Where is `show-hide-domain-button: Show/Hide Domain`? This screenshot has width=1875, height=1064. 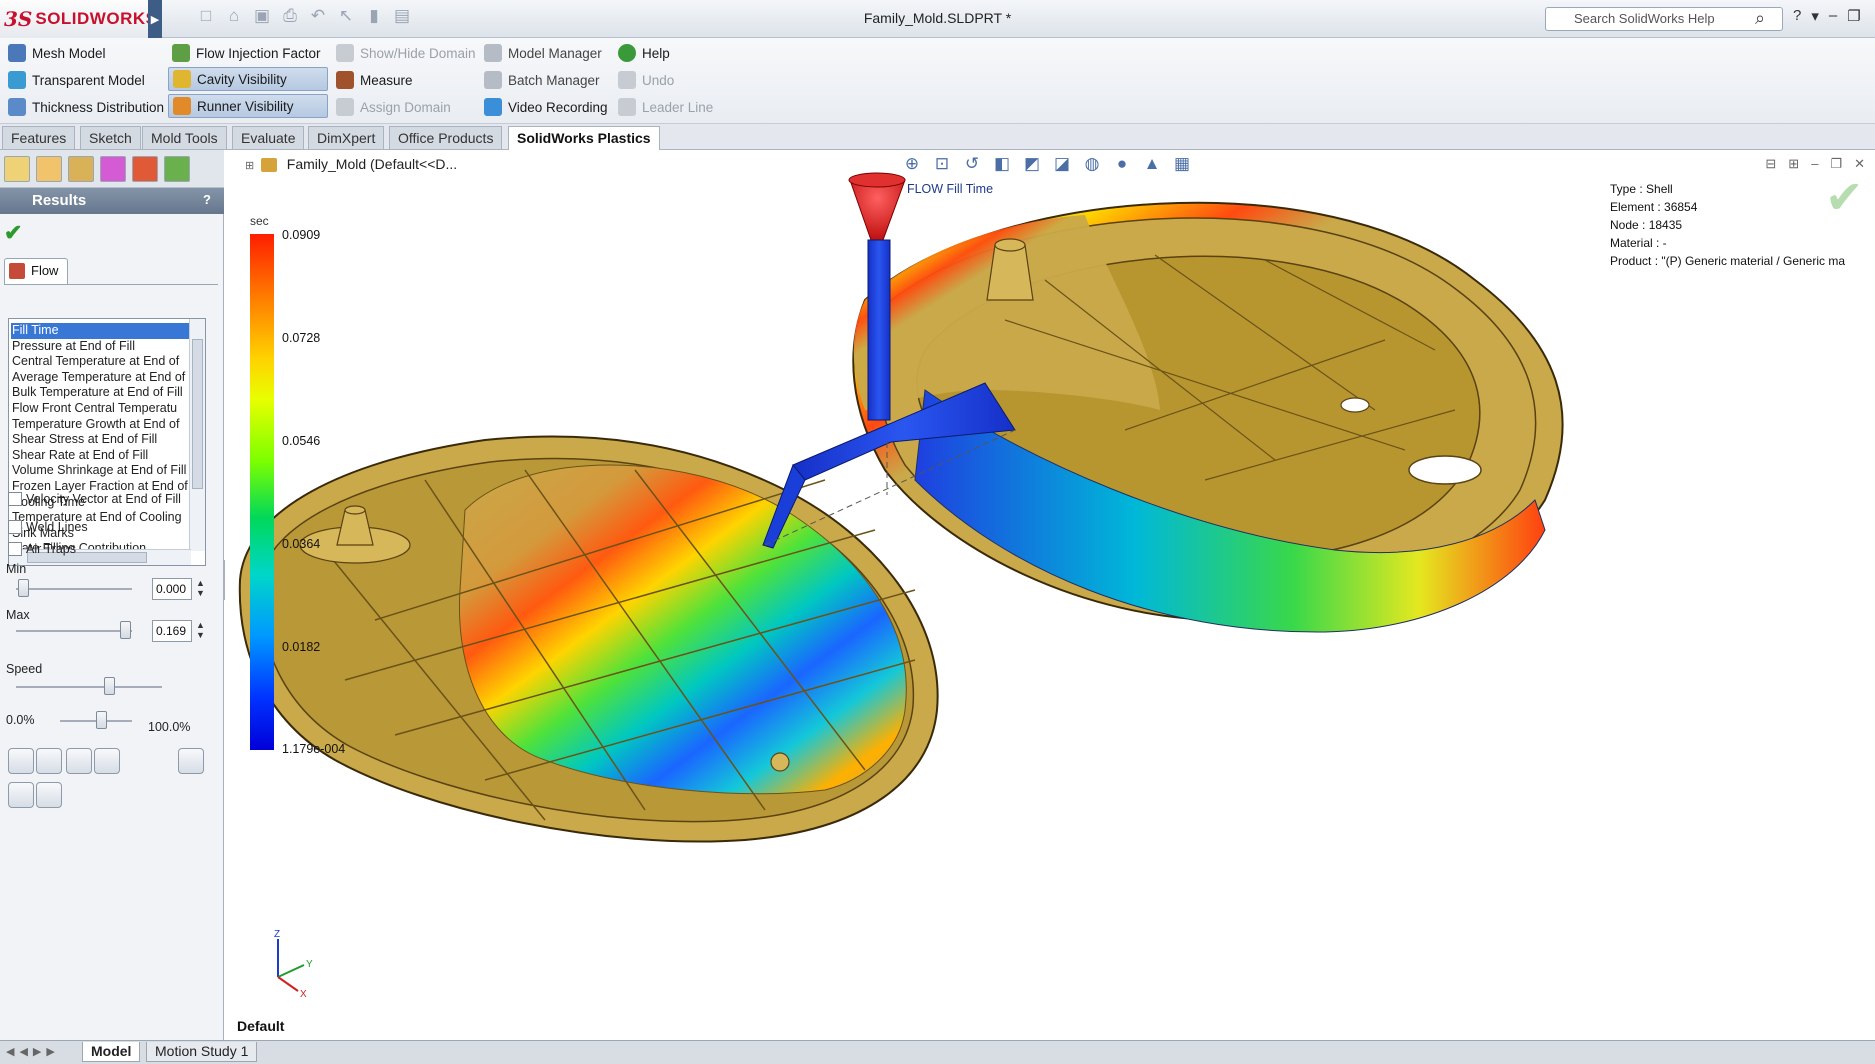 show-hide-domain-button: Show/Hide Domain is located at coordinates (406, 53).